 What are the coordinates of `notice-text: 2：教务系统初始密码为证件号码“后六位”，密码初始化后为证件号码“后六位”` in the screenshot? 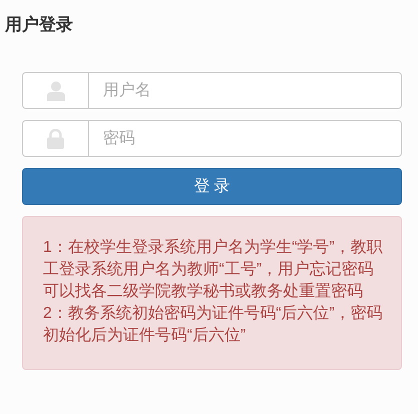 It's located at (213, 325).